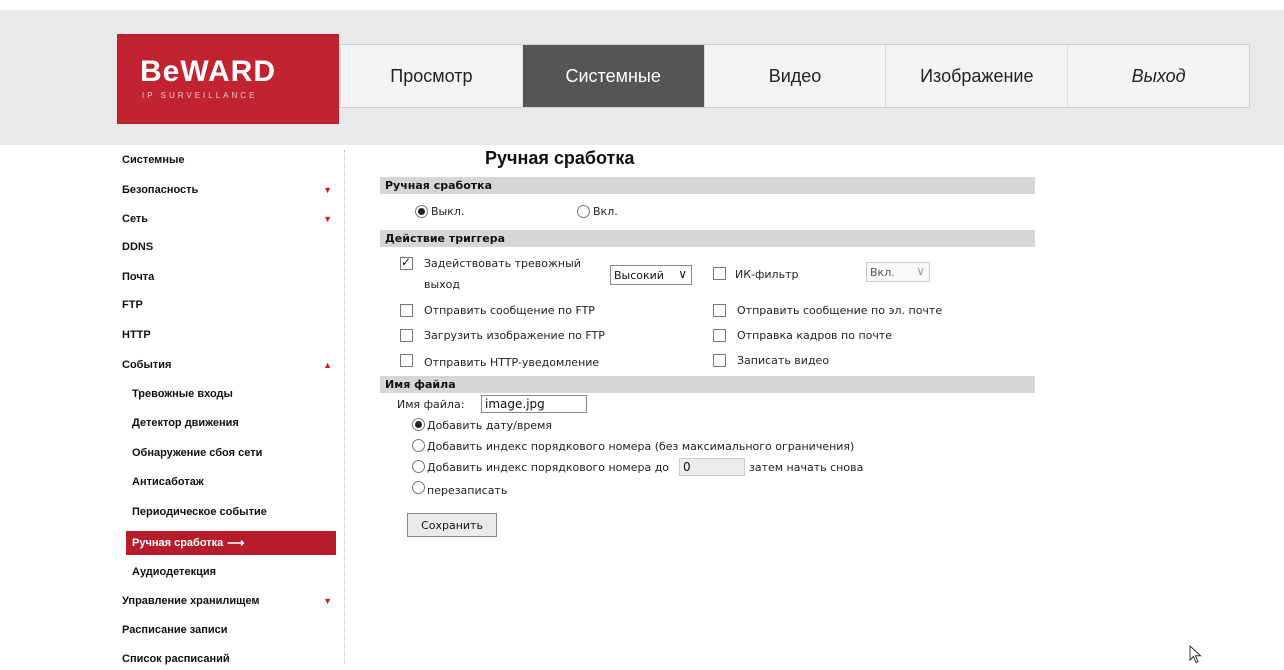  Describe the element at coordinates (707, 185) in the screenshot. I see `section-header-manual: Ручная сработка` at that location.